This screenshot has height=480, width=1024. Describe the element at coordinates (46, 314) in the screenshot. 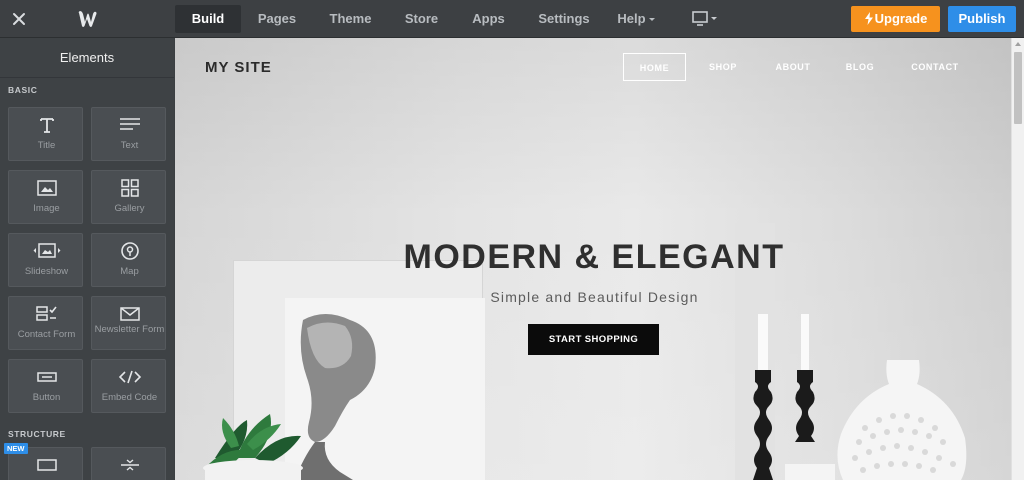

I see `contact-form-icon` at that location.